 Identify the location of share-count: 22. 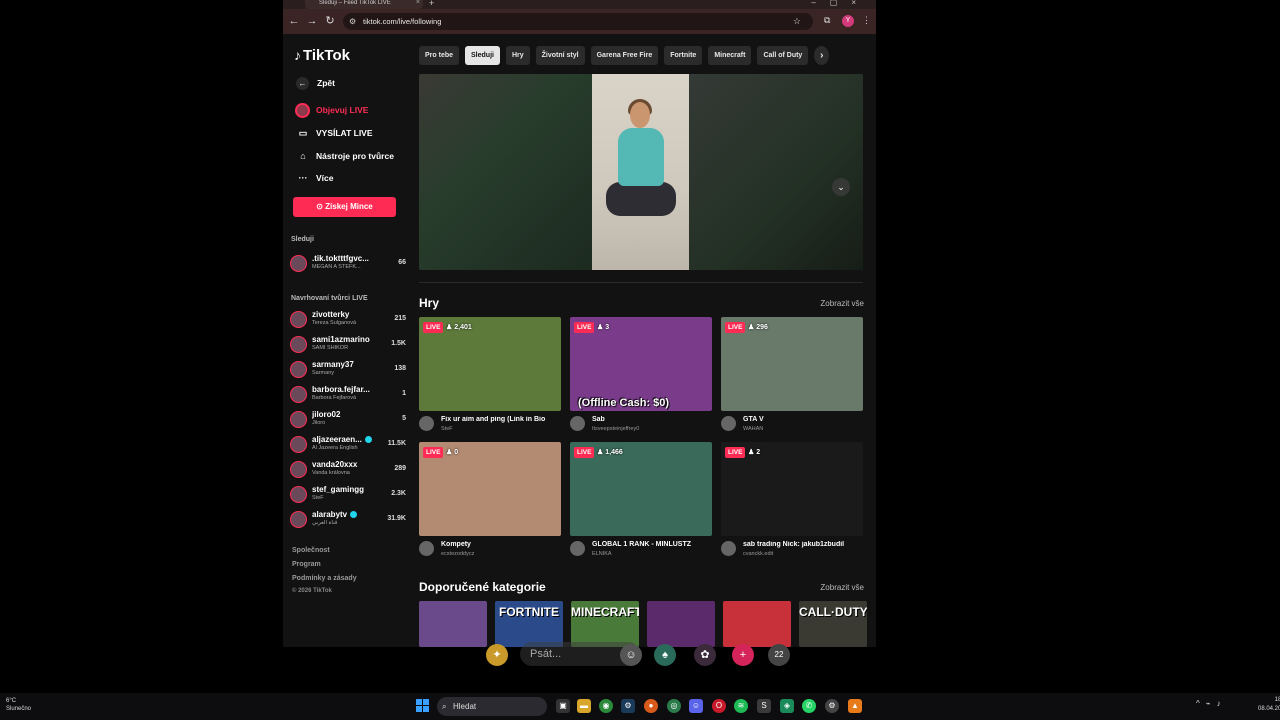
(779, 655).